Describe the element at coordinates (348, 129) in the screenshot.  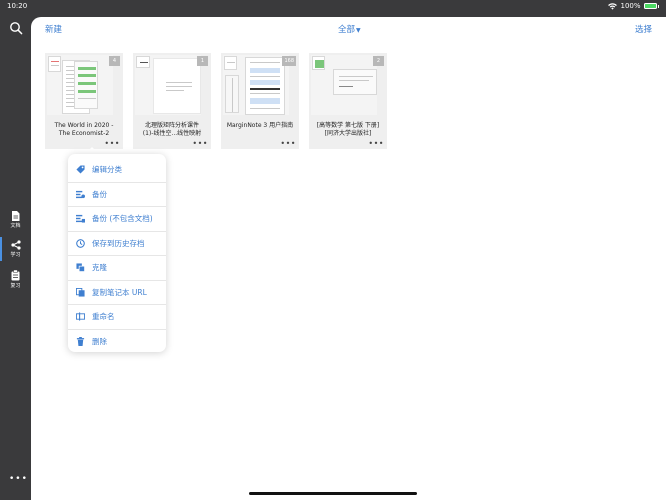
I see `notebook-title: [高等数学 第七版 下册] [同济大学出版社]` at that location.